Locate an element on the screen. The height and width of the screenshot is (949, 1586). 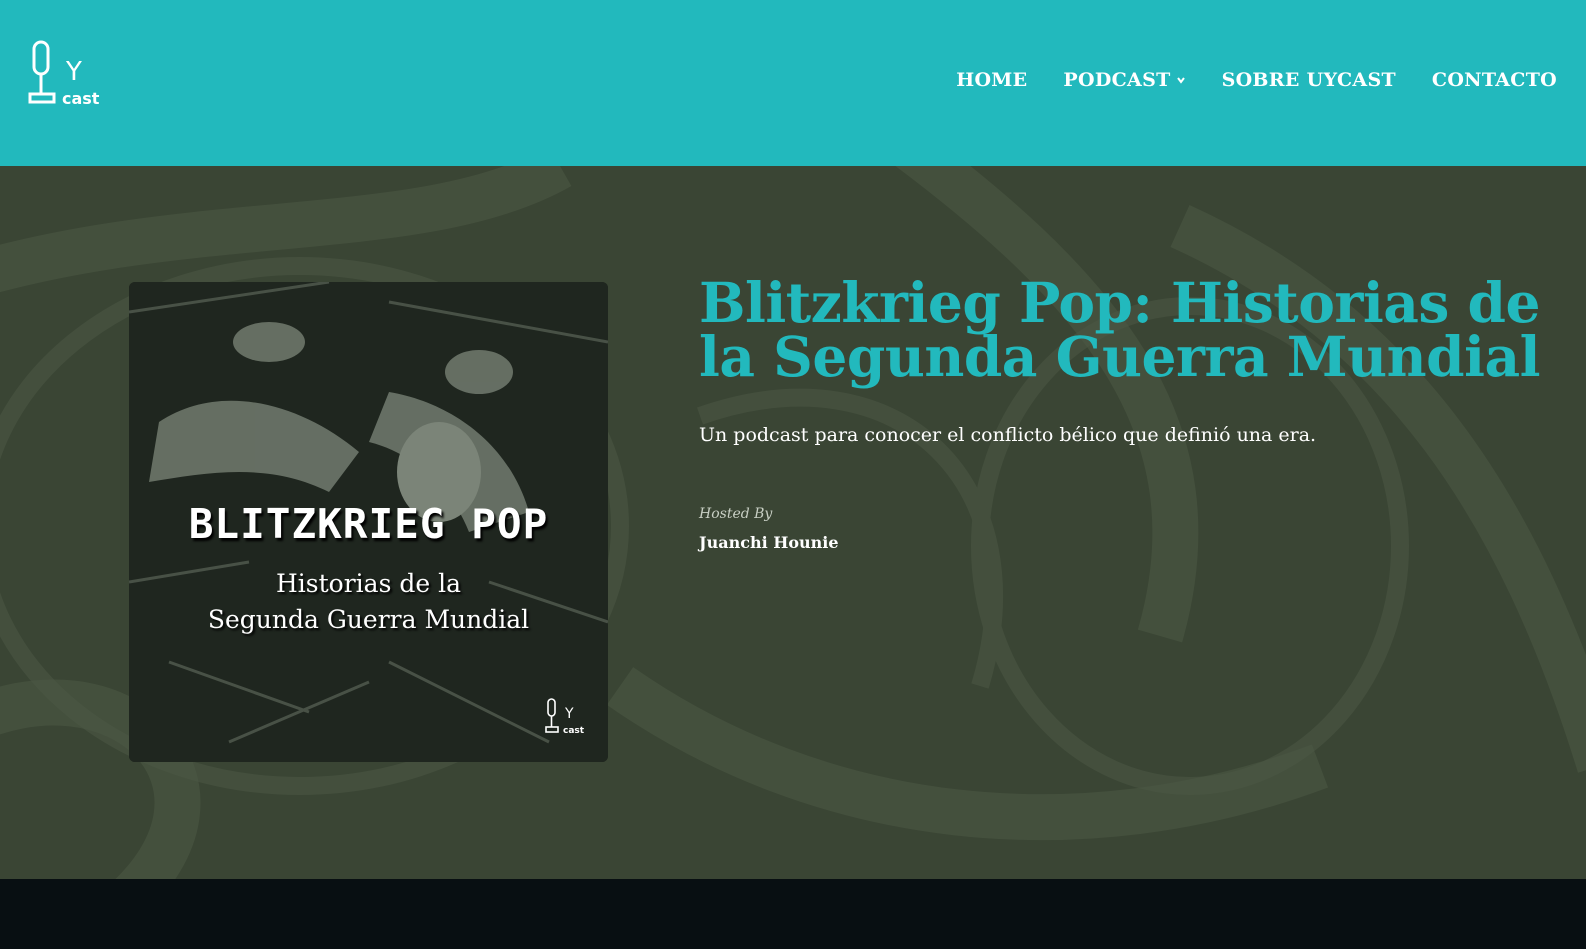
cover-subtitle-line1: Historias de la is located at coordinates (368, 583).